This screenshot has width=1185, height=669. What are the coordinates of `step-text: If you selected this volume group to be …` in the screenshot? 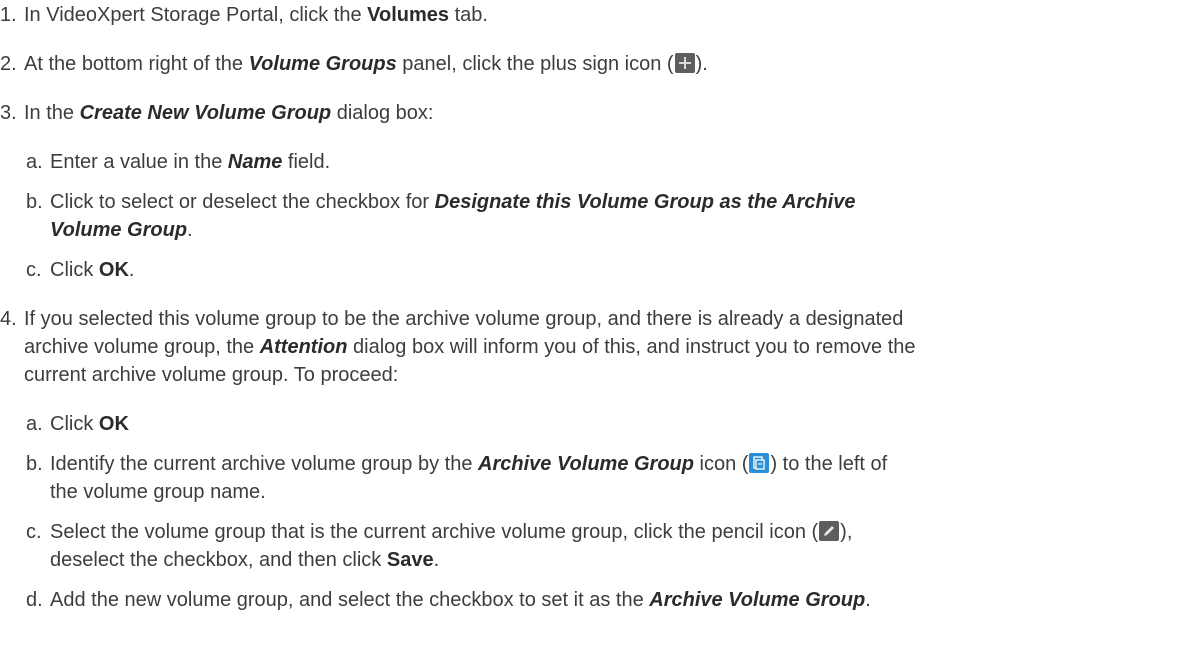 It's located at (464, 319).